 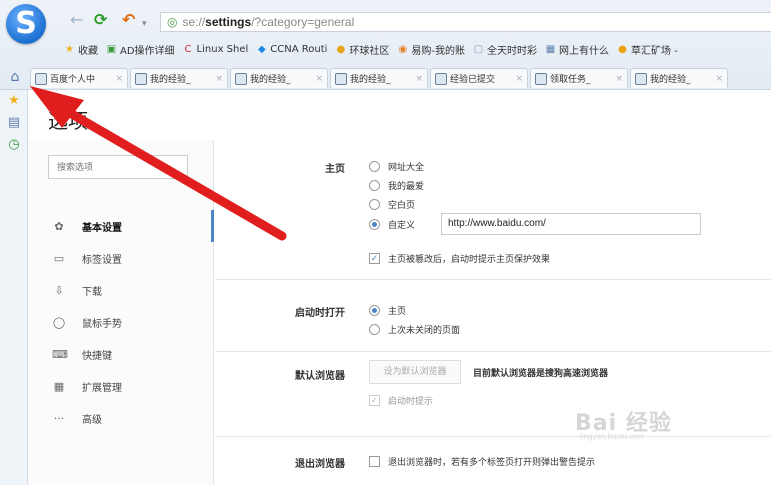 I want to click on homepage-protect-option: ✓ 主页被篡改后，启动时提示主页保护效果, so click(x=459, y=258).